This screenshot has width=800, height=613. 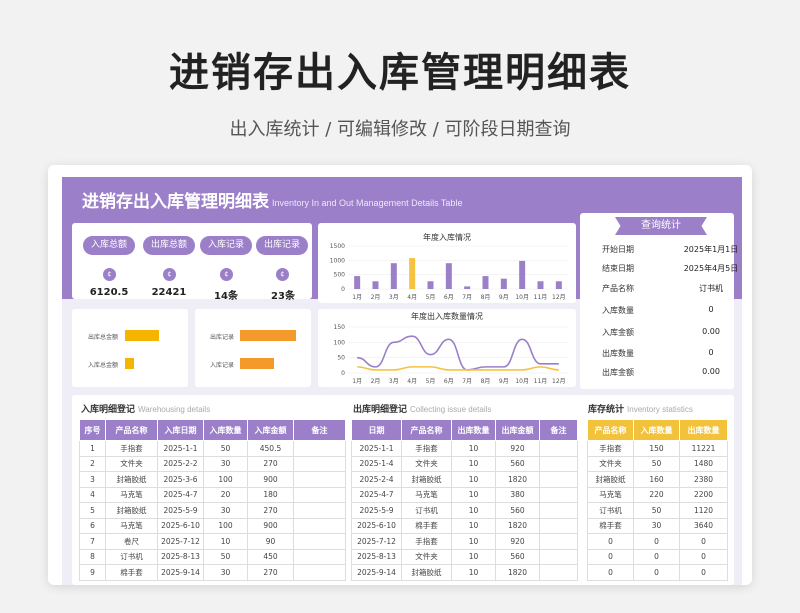 I want to click on kpi-pill-in-records: 入库记录, so click(x=226, y=245).